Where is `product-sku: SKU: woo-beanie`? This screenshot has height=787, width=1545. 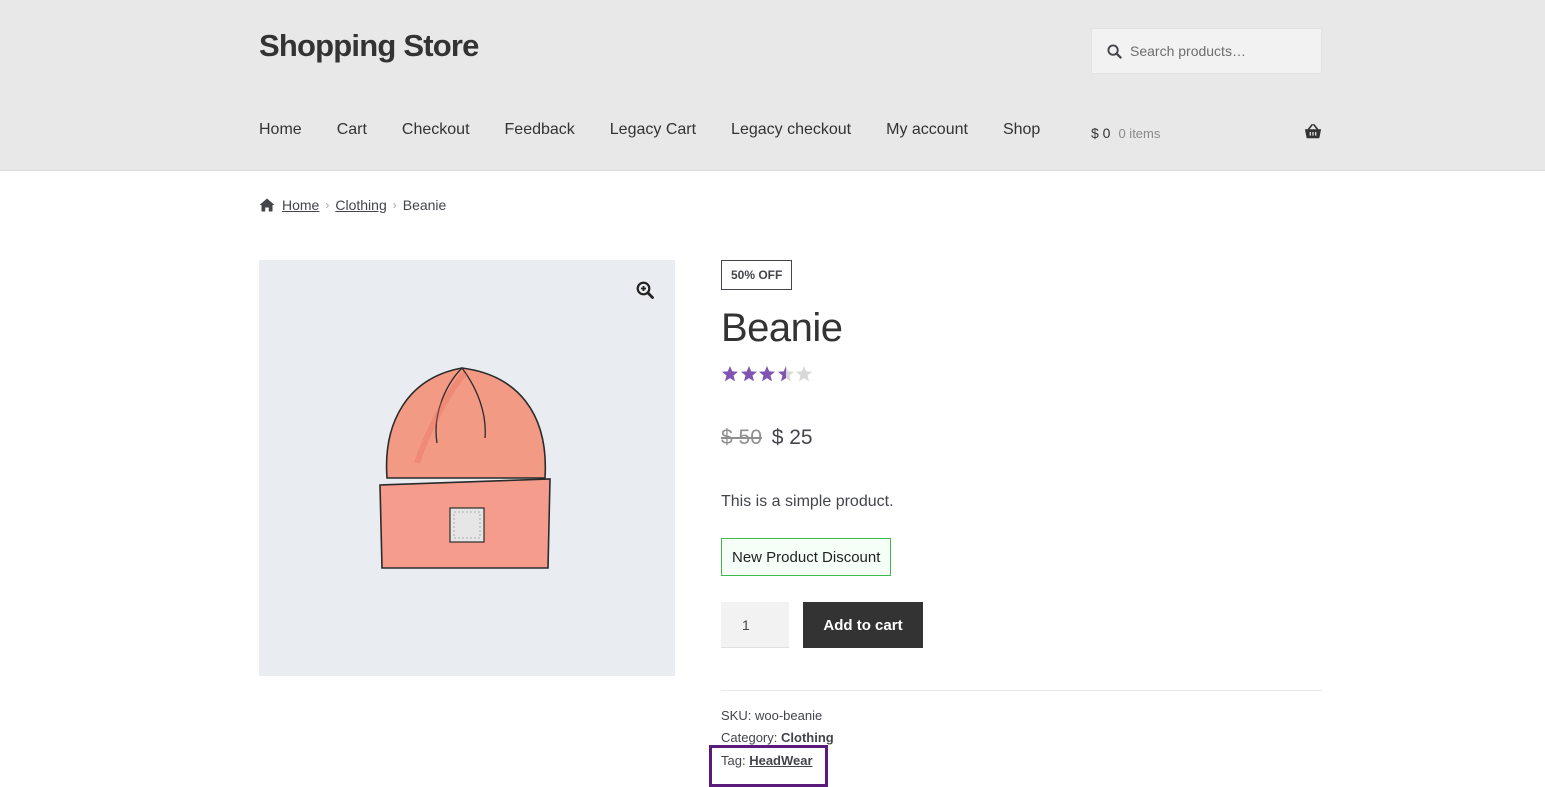 product-sku: SKU: woo-beanie is located at coordinates (771, 715).